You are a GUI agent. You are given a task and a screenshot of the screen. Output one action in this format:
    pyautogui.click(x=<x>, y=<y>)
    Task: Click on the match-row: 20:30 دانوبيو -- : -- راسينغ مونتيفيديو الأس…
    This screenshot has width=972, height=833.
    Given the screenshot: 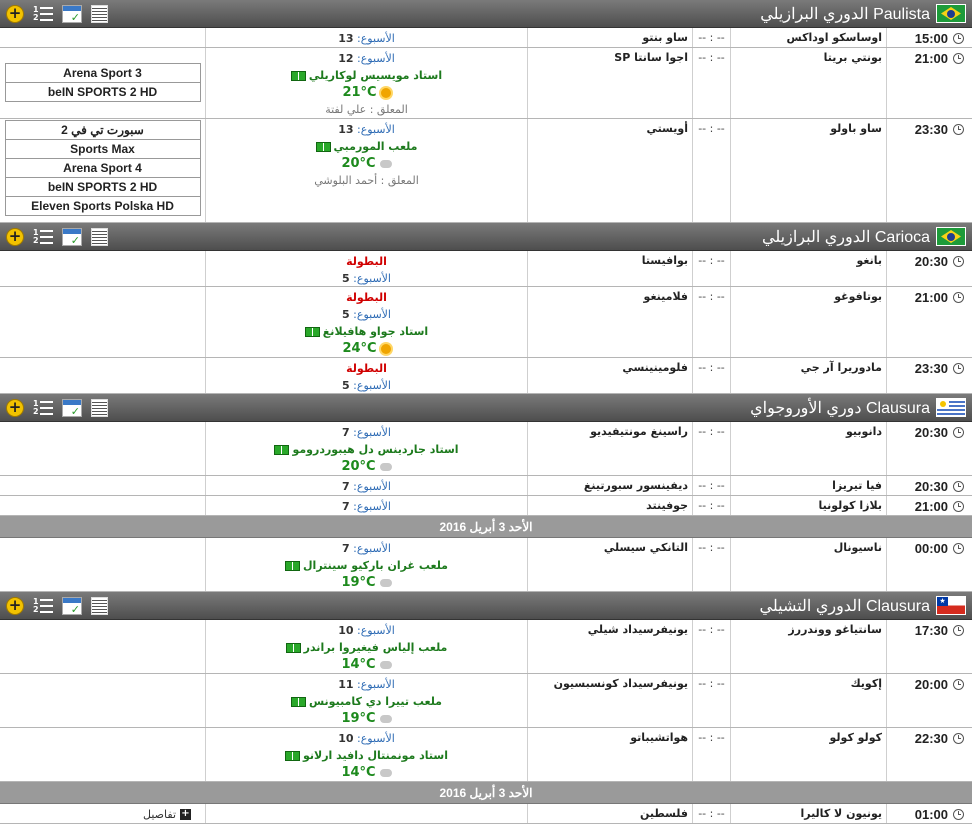 What is the action you would take?
    pyautogui.click(x=486, y=449)
    